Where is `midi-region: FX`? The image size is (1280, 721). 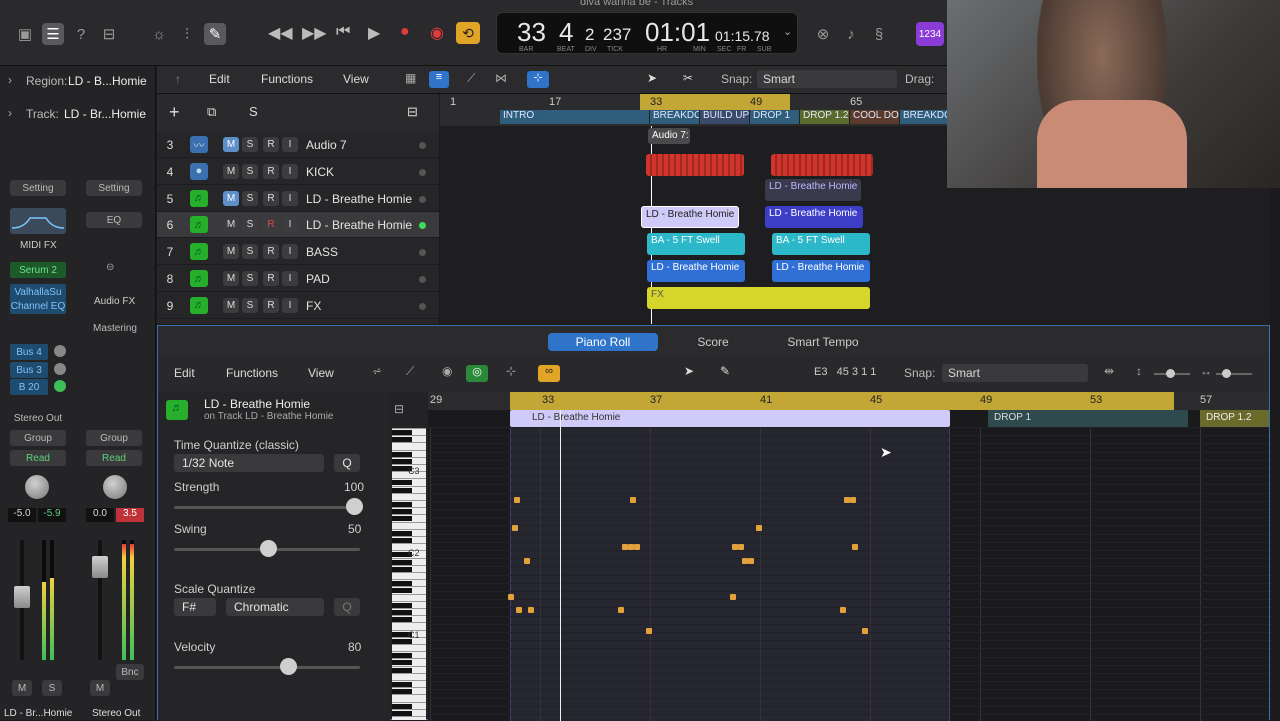 midi-region: FX is located at coordinates (758, 298).